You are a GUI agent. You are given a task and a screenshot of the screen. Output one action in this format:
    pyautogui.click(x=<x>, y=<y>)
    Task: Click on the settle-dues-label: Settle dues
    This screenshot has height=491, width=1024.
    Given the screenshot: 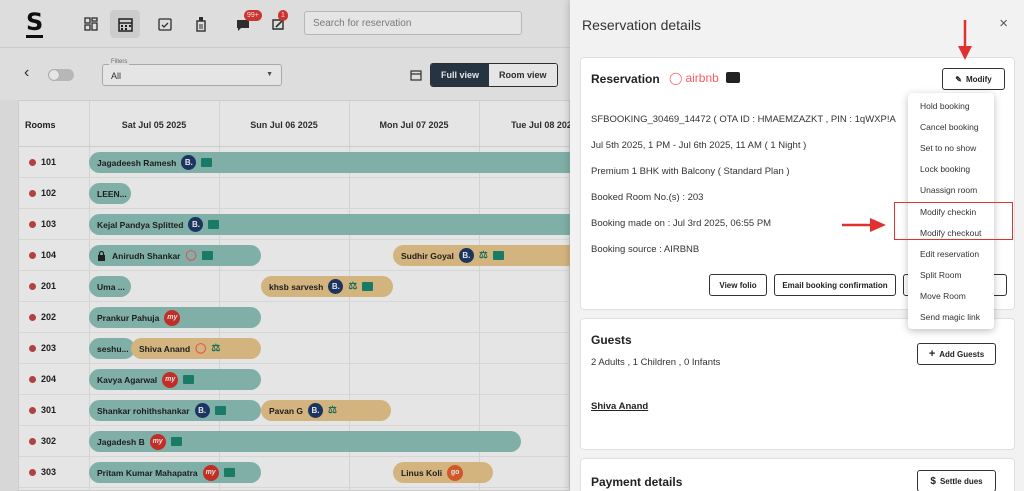 What is the action you would take?
    pyautogui.click(x=961, y=481)
    